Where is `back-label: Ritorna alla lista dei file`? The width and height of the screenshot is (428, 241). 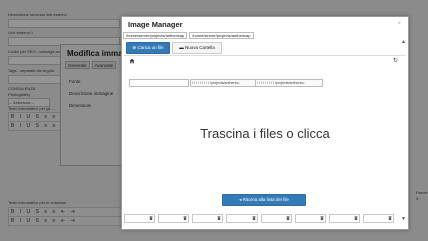
back-label: Ritorna alla lista dei file is located at coordinates (265, 199).